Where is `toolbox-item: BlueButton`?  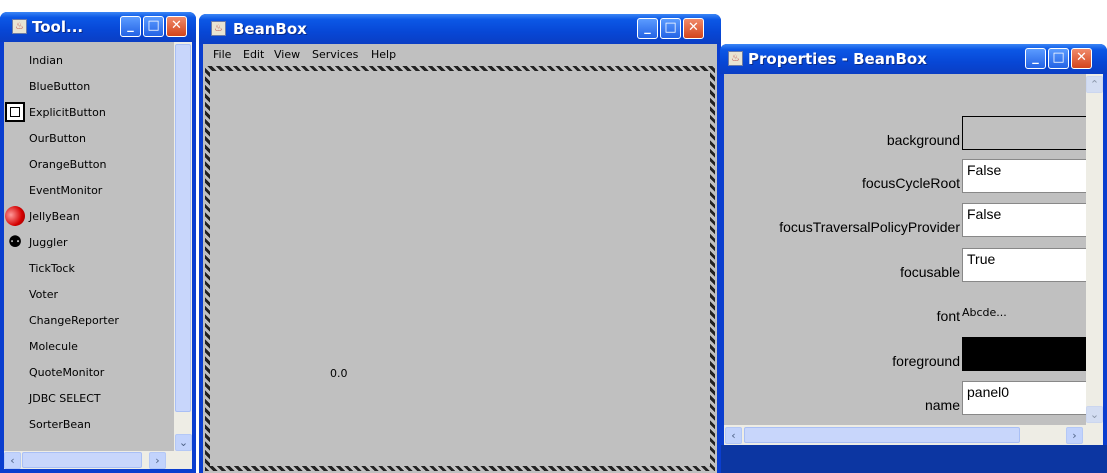 toolbox-item: BlueButton is located at coordinates (89, 87).